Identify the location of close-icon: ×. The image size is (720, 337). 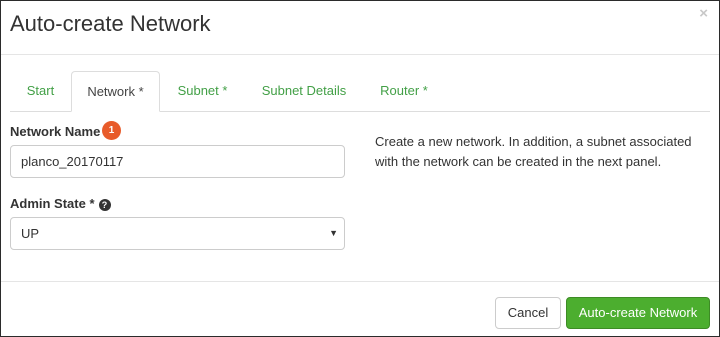
(703, 13).